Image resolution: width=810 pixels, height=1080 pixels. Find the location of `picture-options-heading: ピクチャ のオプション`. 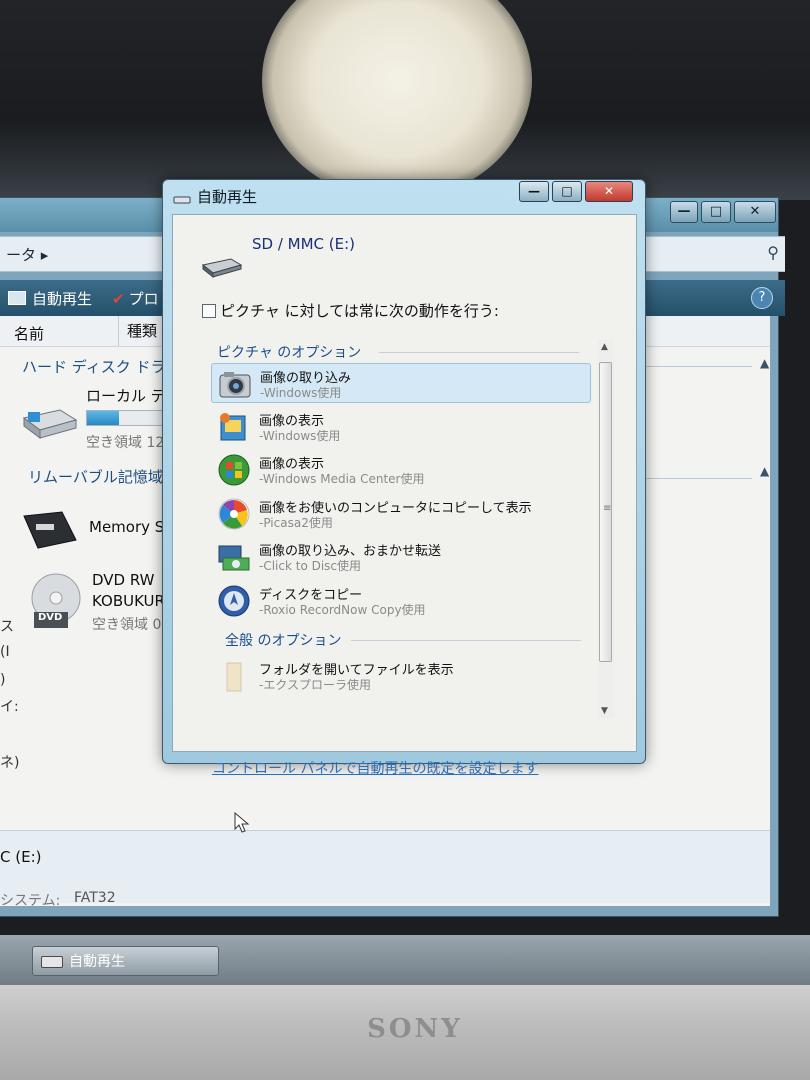

picture-options-heading: ピクチャ のオプション is located at coordinates (289, 353).